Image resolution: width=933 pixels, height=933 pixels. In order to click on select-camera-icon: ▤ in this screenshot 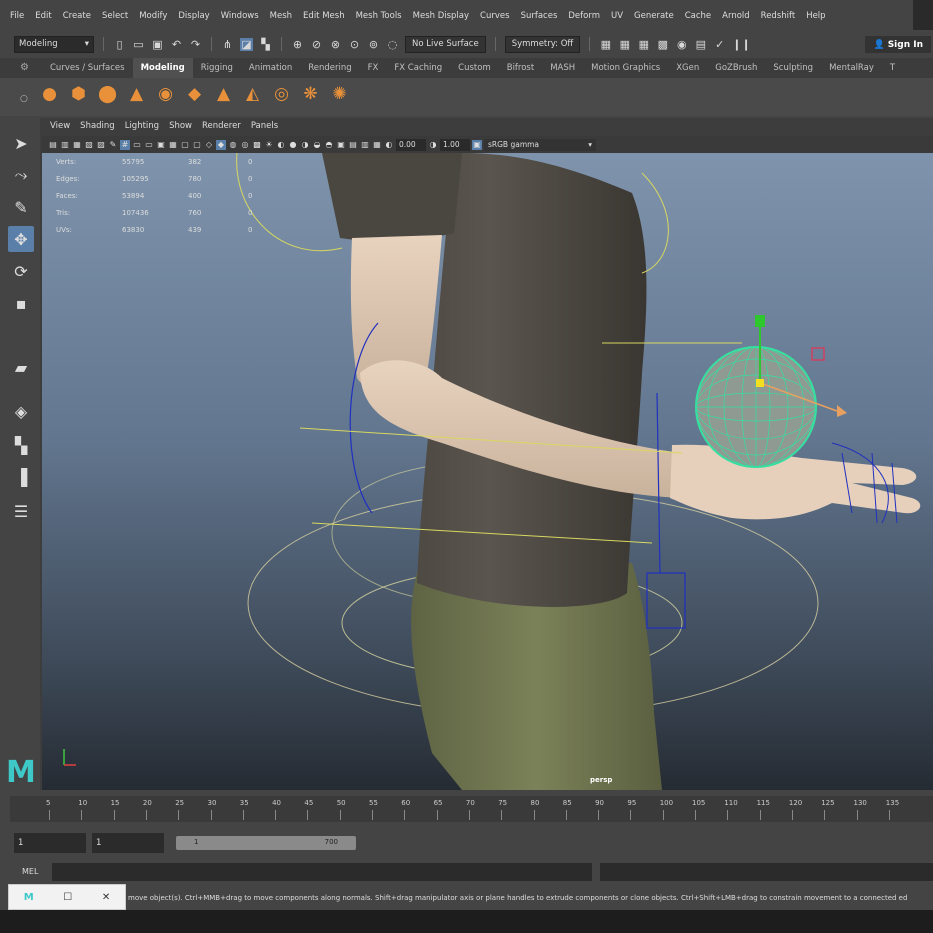, I will do `click(53, 145)`.